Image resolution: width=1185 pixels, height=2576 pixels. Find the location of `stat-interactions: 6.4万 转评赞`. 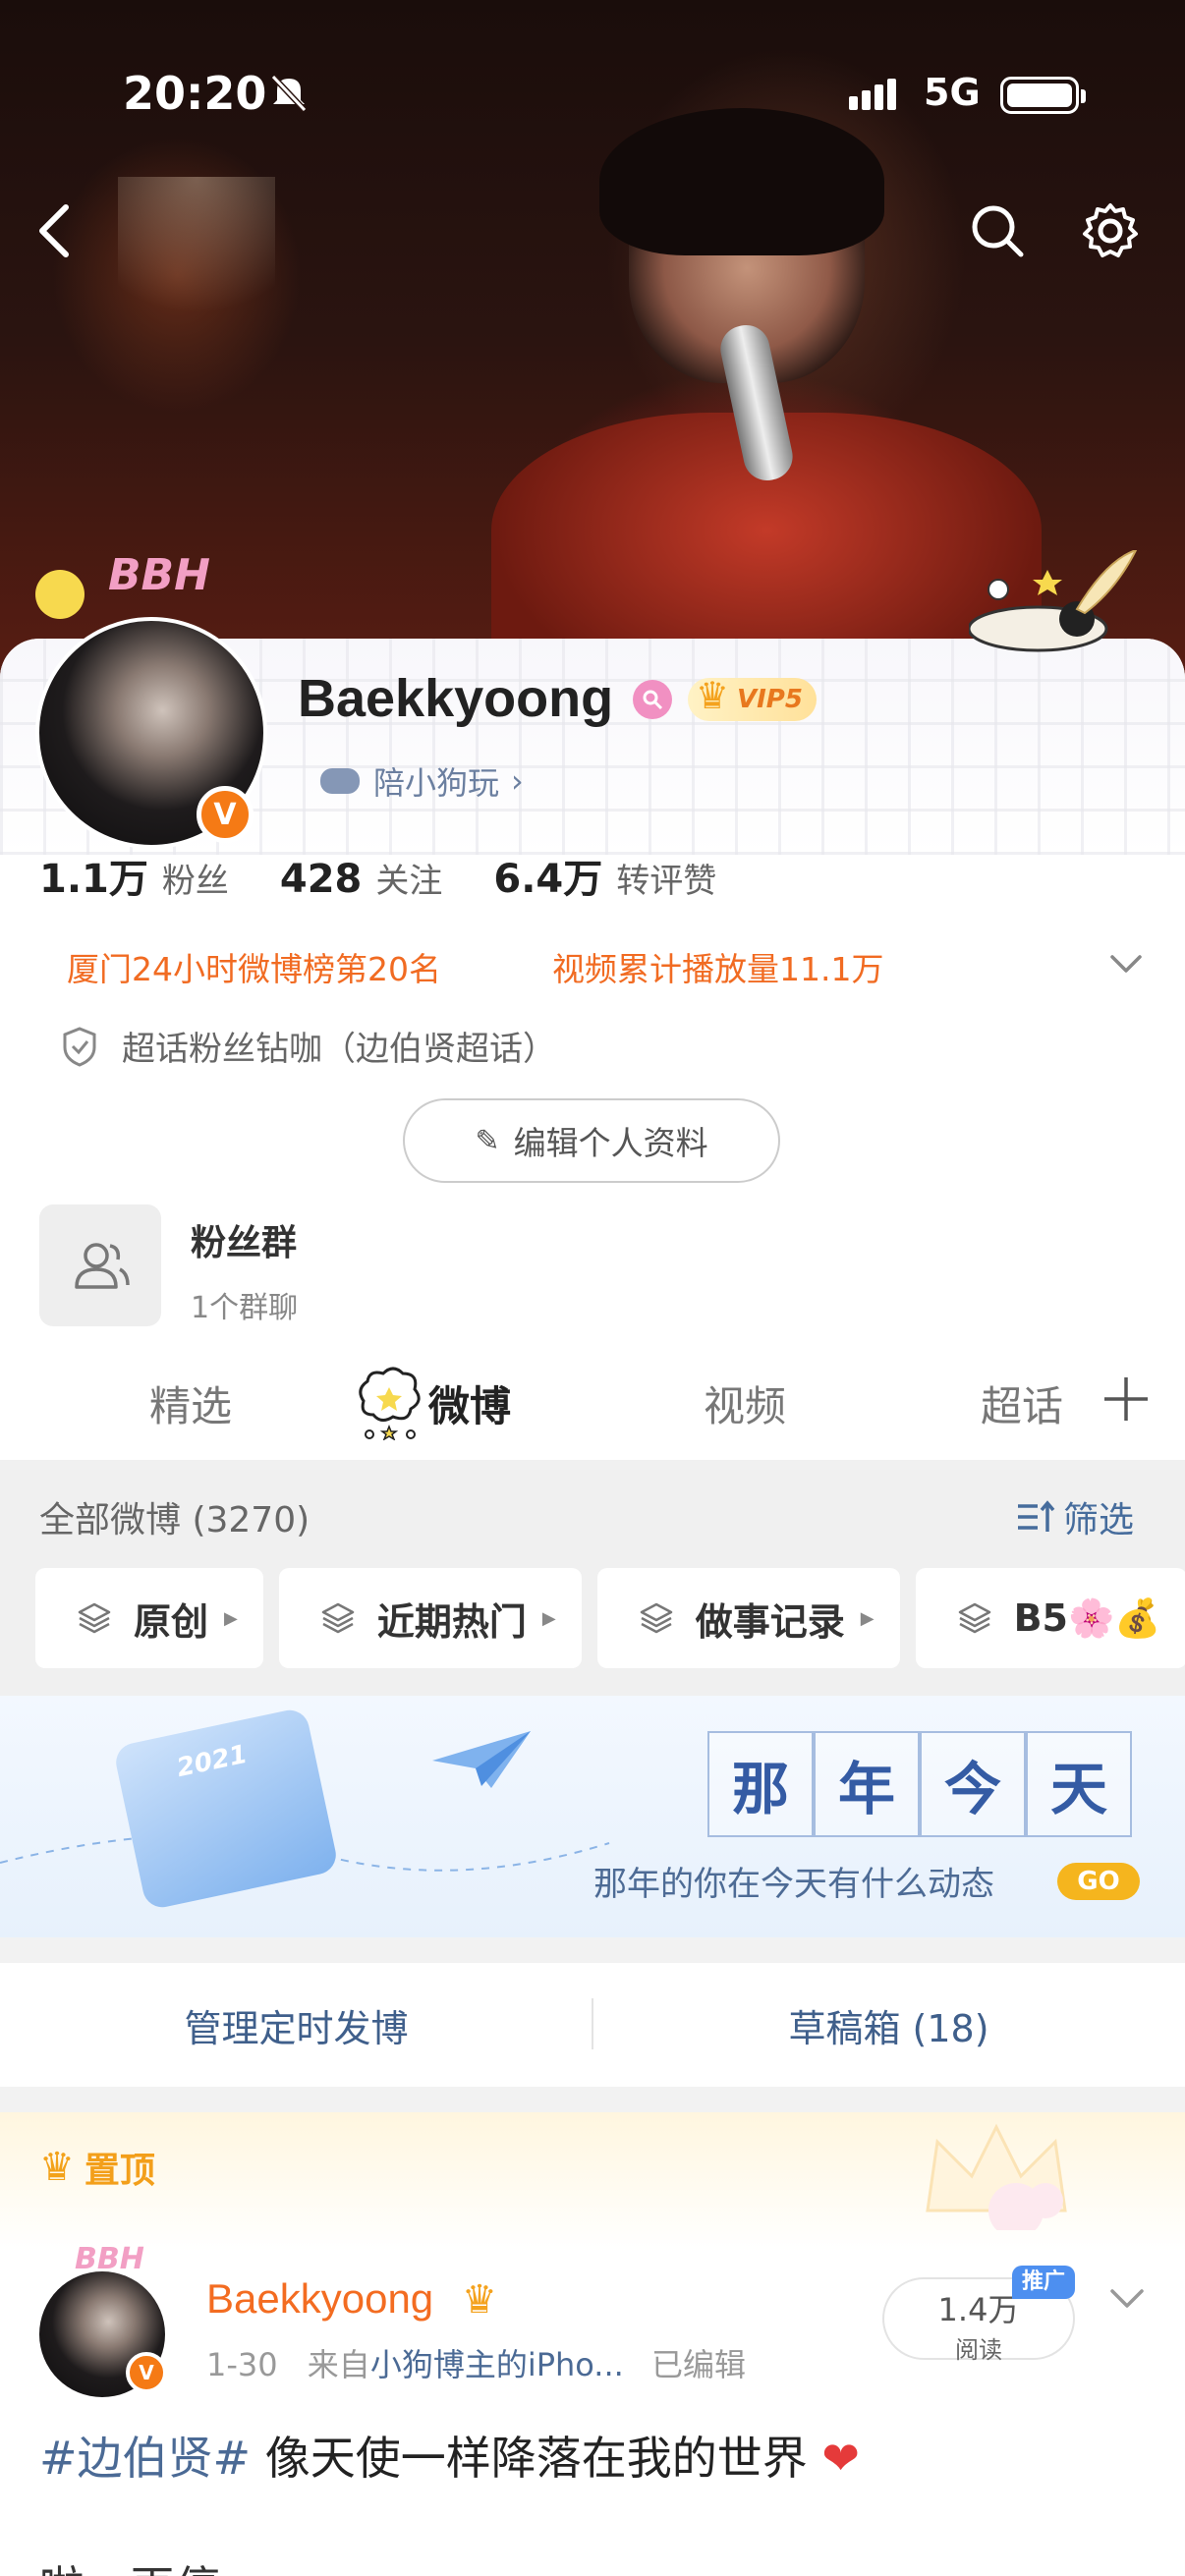

stat-interactions: 6.4万 转评赞 is located at coordinates (630, 875).